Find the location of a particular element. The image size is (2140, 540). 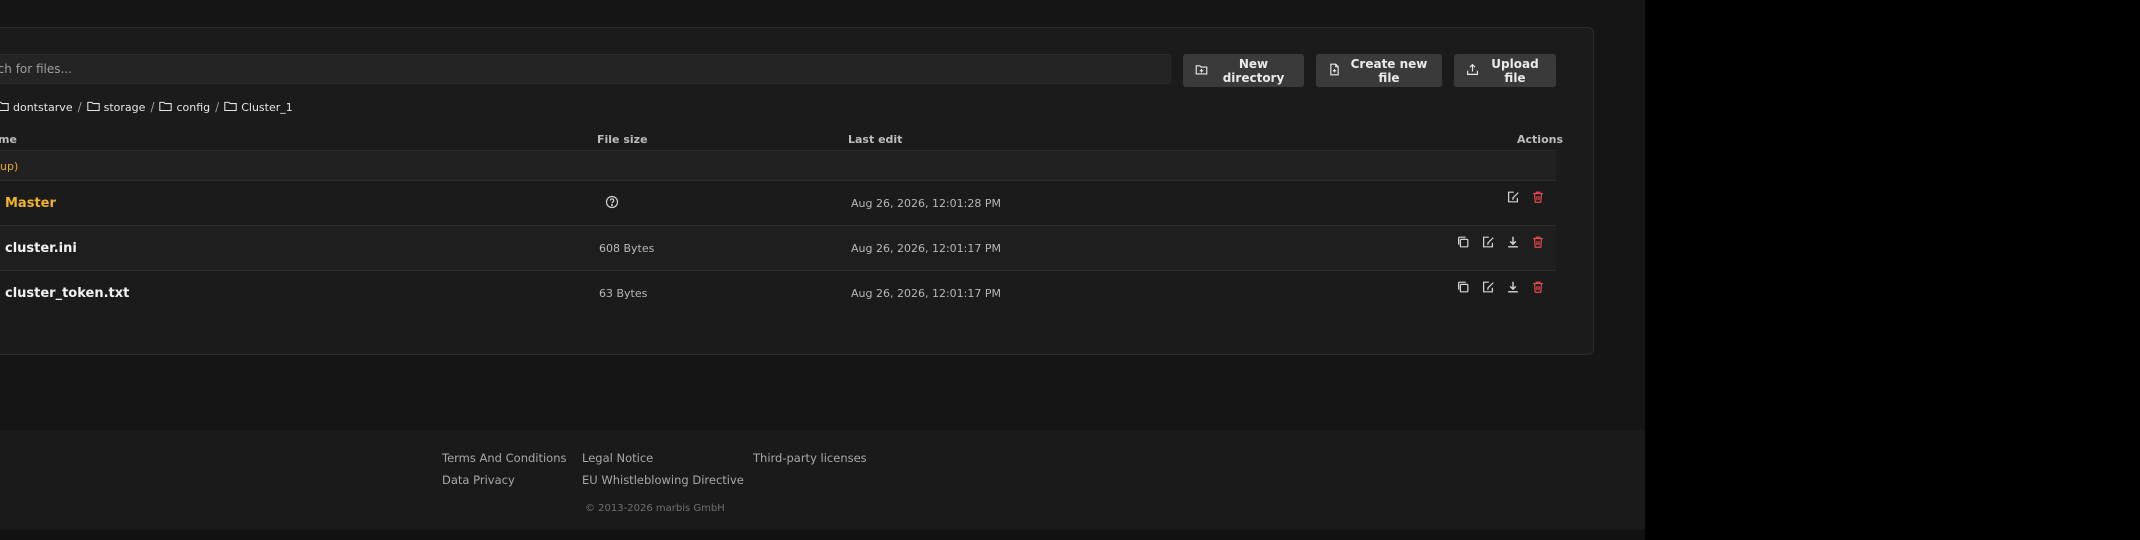

breadcrumb-label: config is located at coordinates (193, 107).